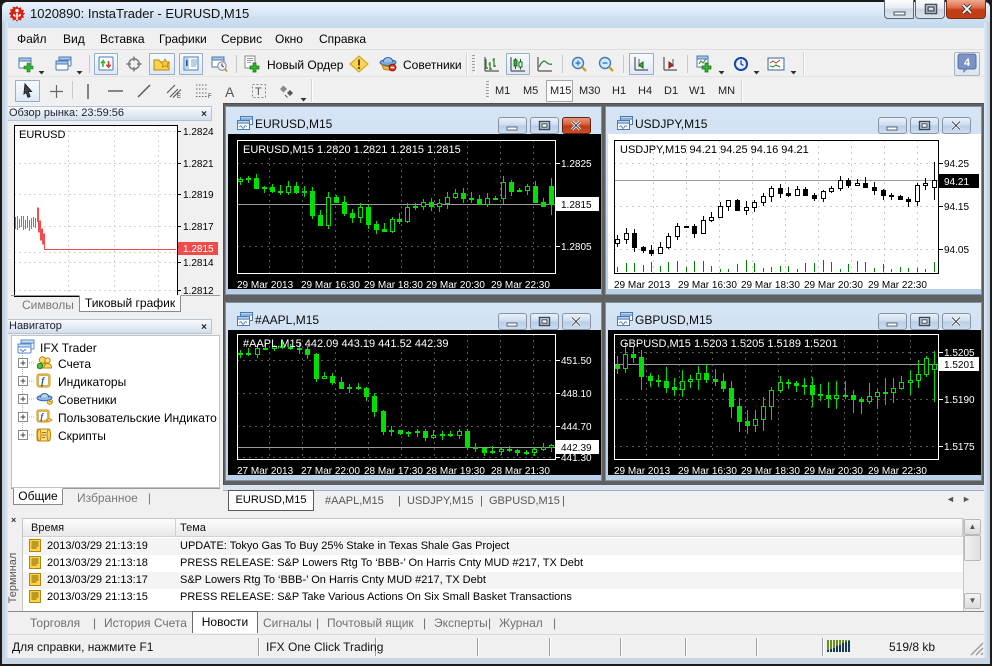  I want to click on svg-text: 1.5175, so click(959, 447).